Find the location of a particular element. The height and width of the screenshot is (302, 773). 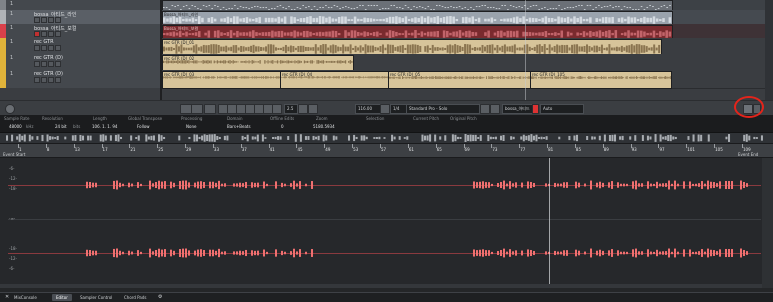

gear-icon: ⚙ is located at coordinates (160, 297).